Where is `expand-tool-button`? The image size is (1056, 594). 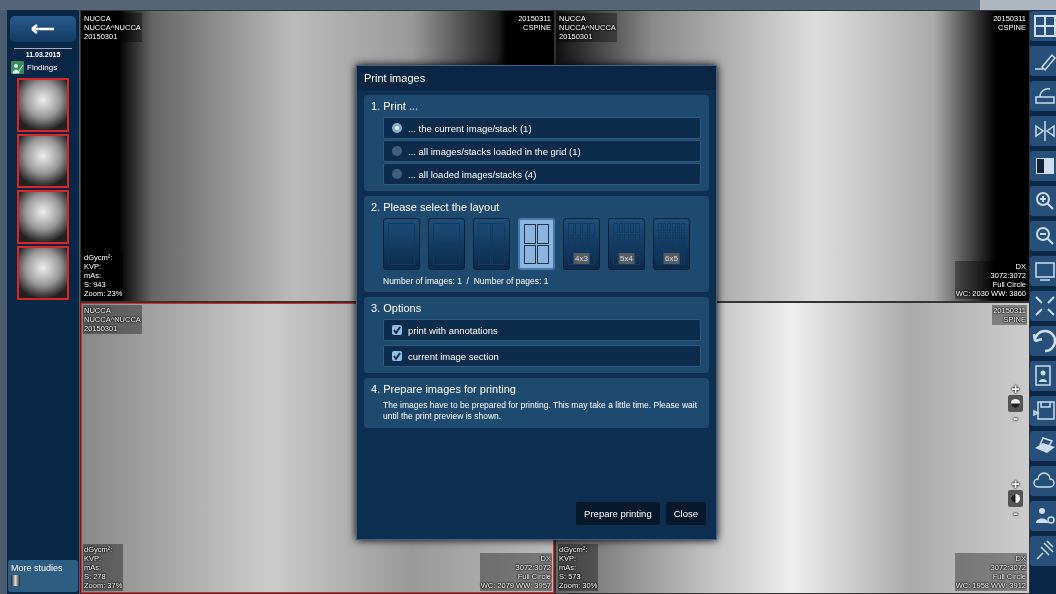 expand-tool-button is located at coordinates (1043, 306).